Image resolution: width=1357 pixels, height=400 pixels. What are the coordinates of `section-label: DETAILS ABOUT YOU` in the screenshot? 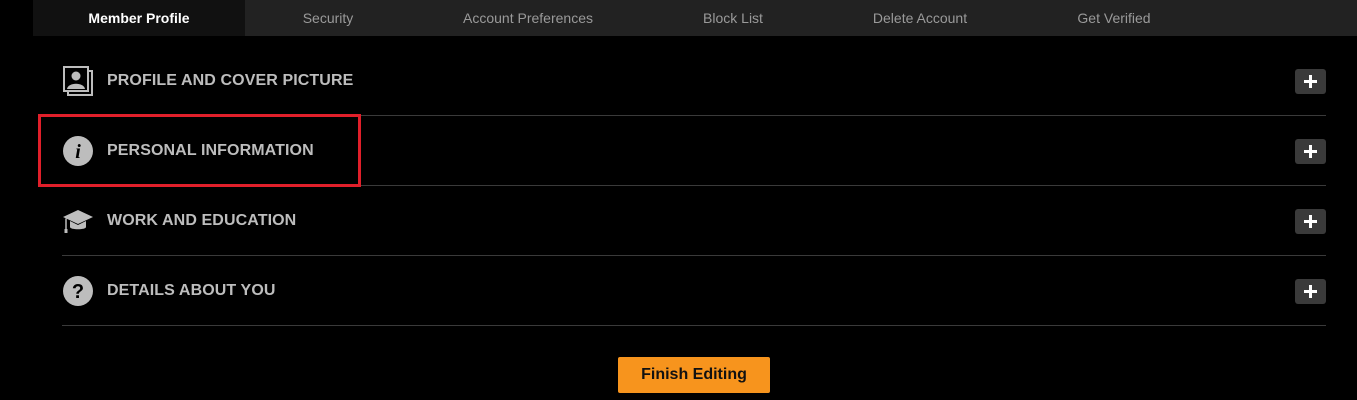 It's located at (191, 290).